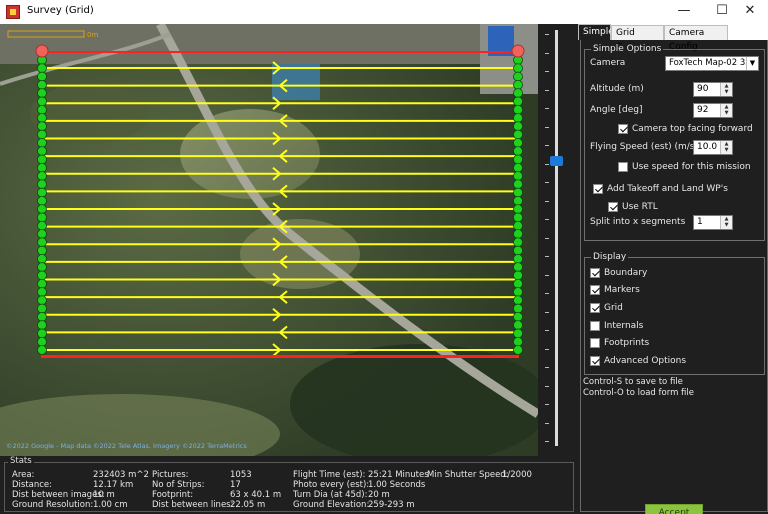 The image size is (768, 514). Describe the element at coordinates (595, 361) in the screenshot. I see `advanced-options-checkbox` at that location.